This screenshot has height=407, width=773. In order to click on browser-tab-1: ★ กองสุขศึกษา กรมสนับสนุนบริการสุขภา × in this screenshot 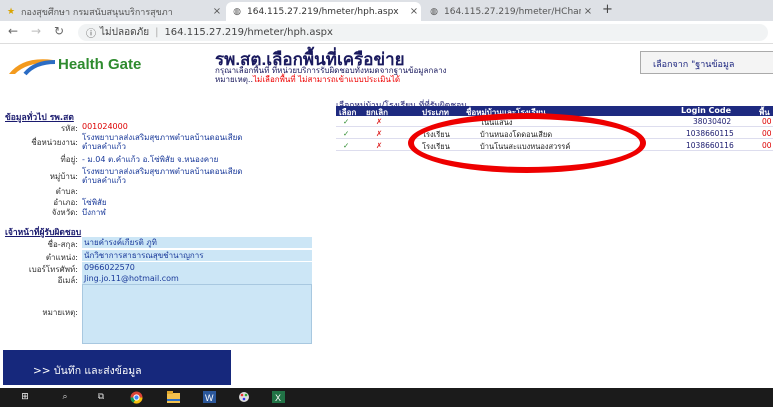, I will do `click(112, 11)`.